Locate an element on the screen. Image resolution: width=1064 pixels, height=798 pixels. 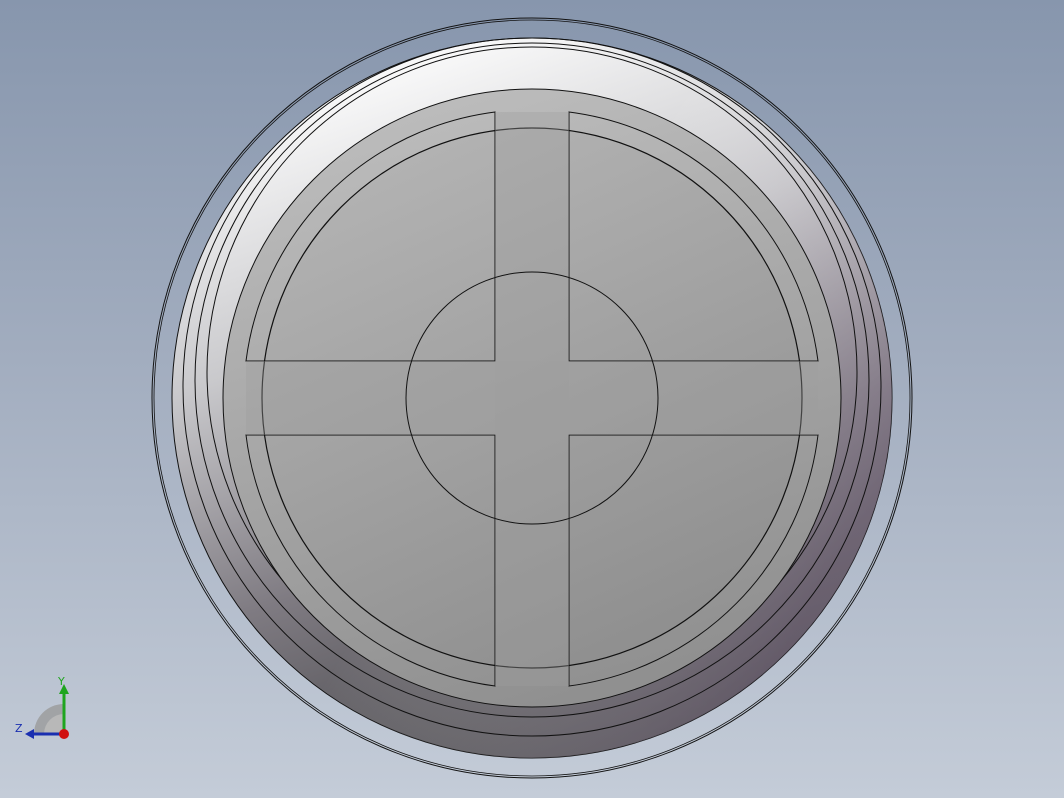
z-axis-label: Z is located at coordinates (19, 728).